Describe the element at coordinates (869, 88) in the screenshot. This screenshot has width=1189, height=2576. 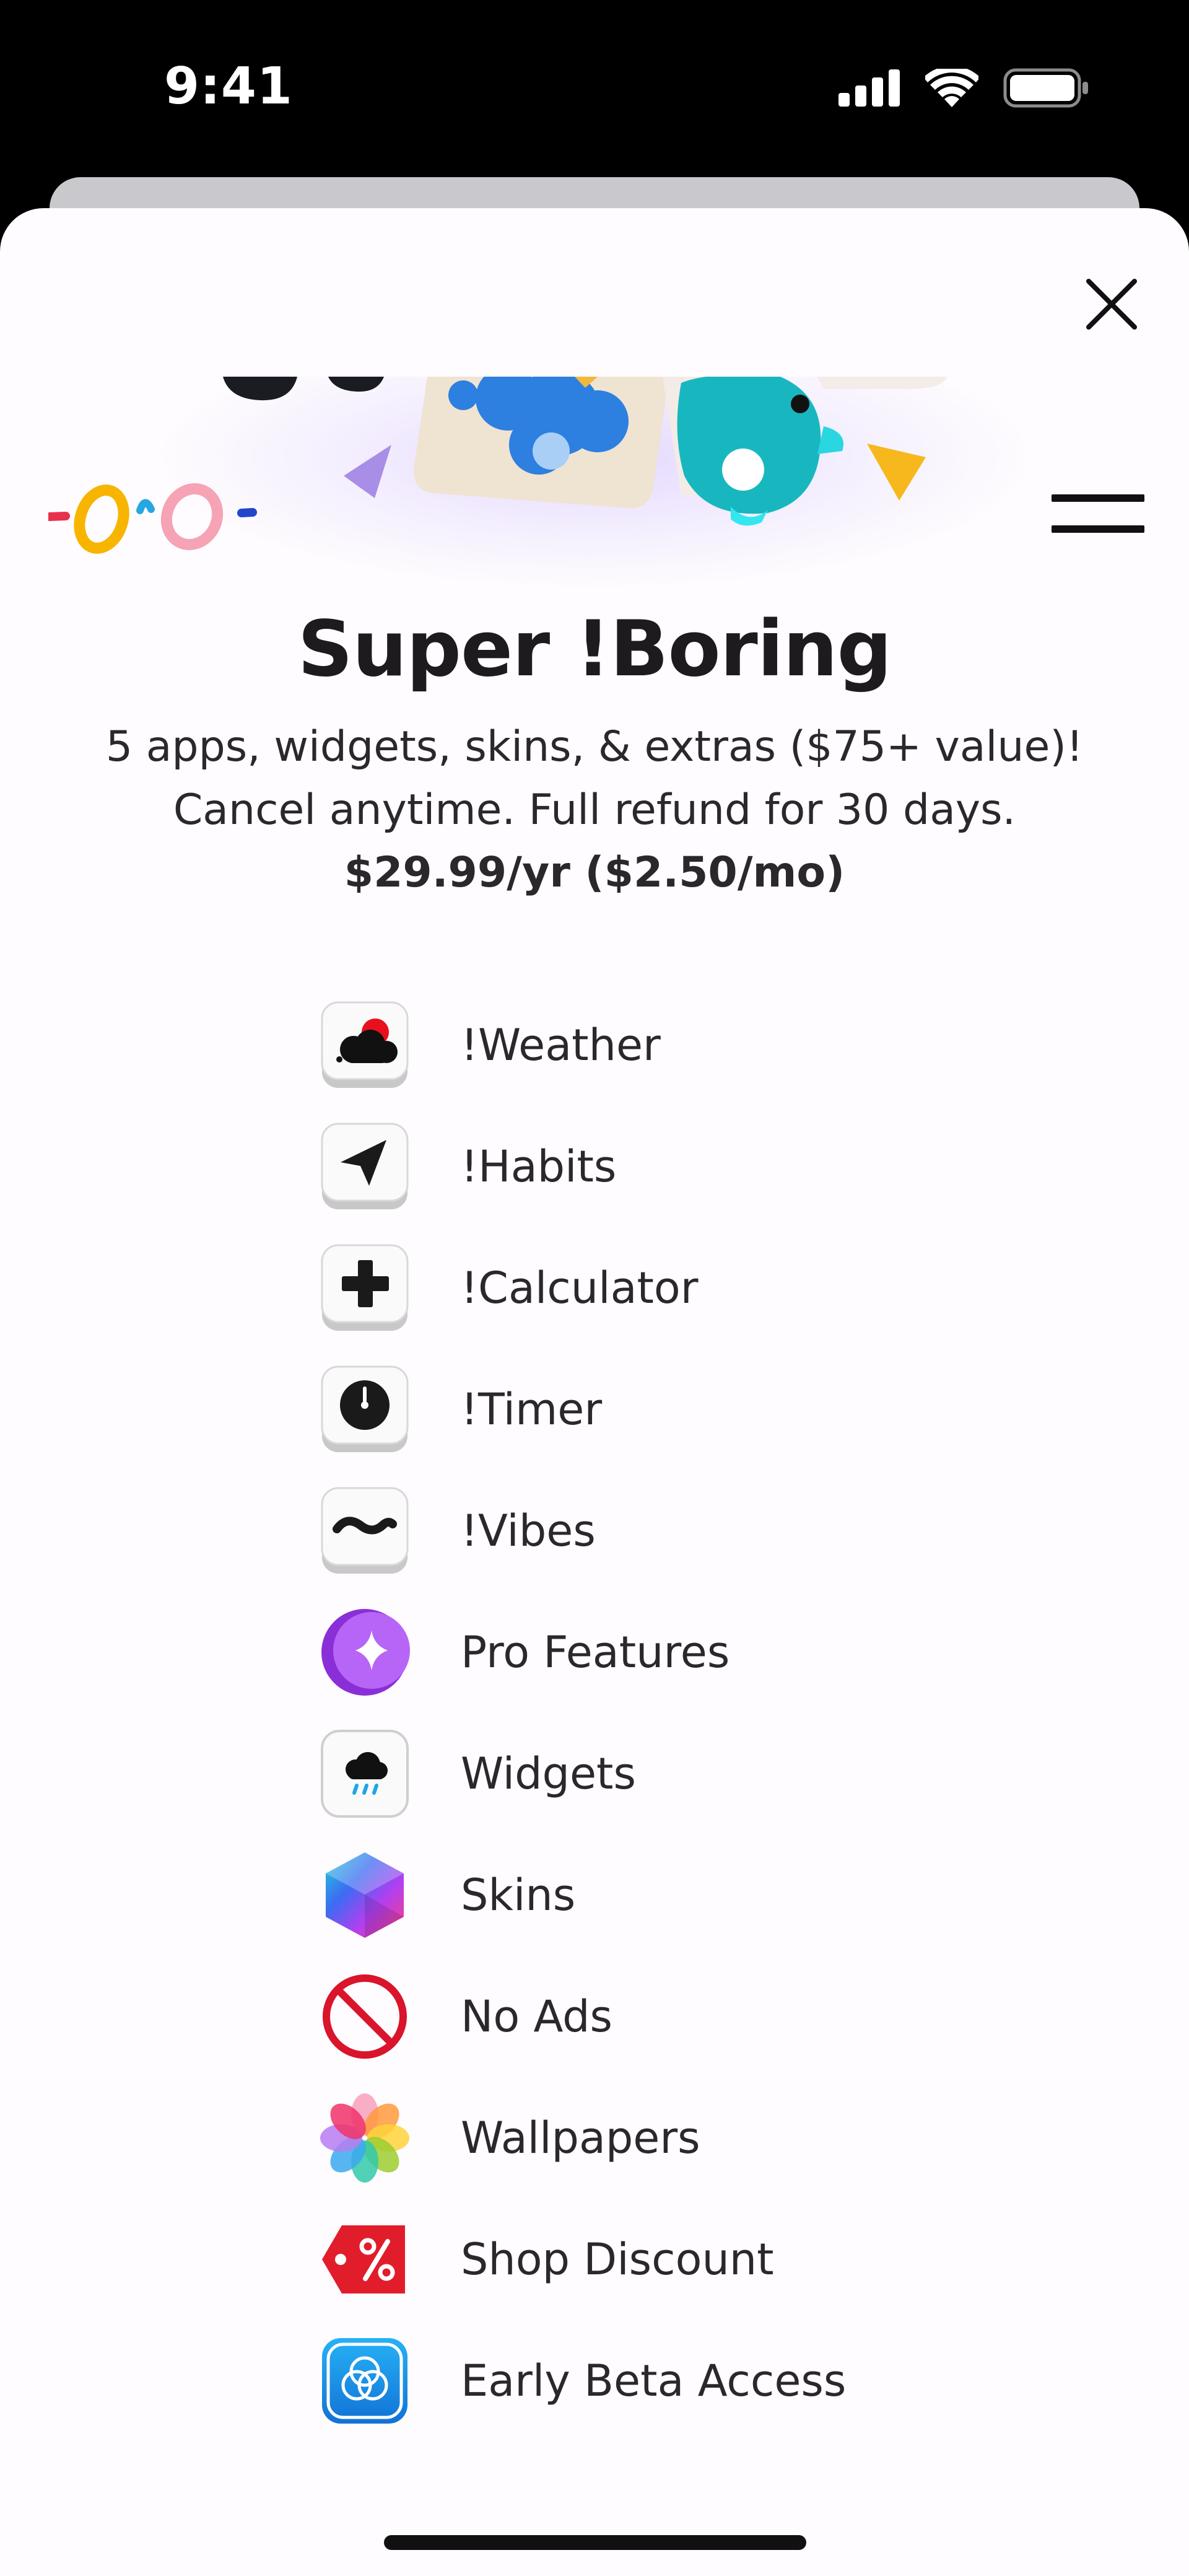
I see `cellular-signal-icon` at that location.